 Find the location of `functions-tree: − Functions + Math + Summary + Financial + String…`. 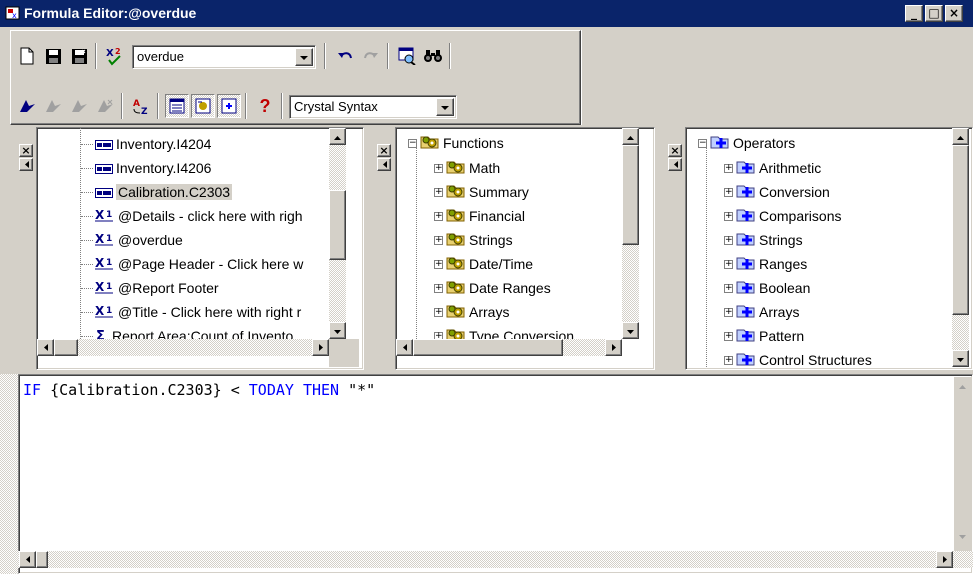

functions-tree: − Functions + Math + Summary + Financial + String… is located at coordinates (509, 233).